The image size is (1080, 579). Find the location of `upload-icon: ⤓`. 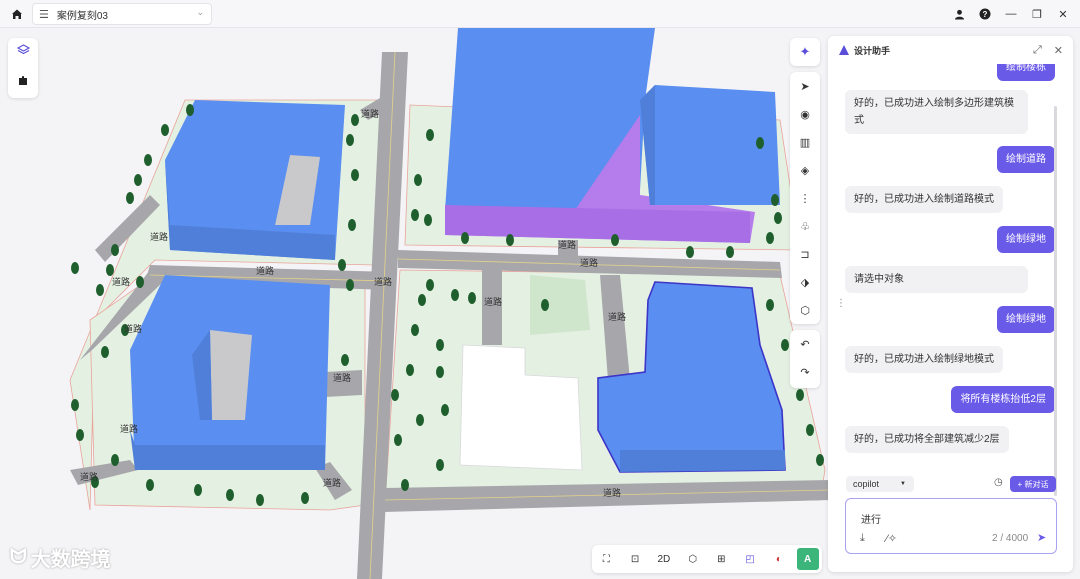

upload-icon: ⤓ is located at coordinates (862, 538).